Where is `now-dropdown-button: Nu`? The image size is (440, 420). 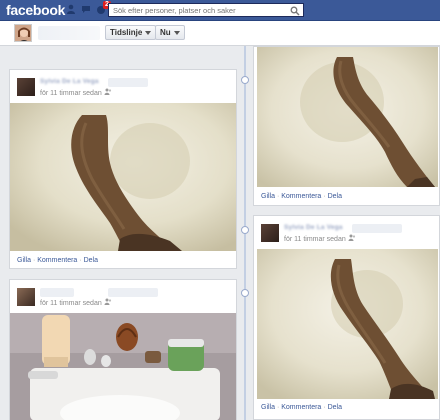
now-dropdown-button: Nu is located at coordinates (170, 32).